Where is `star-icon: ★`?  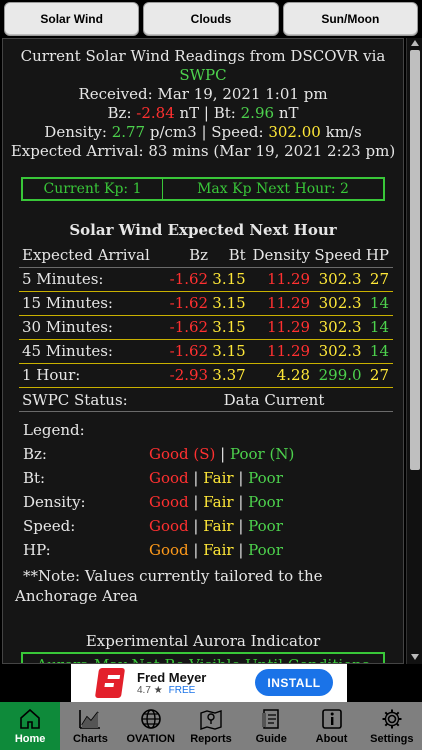 star-icon: ★ is located at coordinates (158, 690).